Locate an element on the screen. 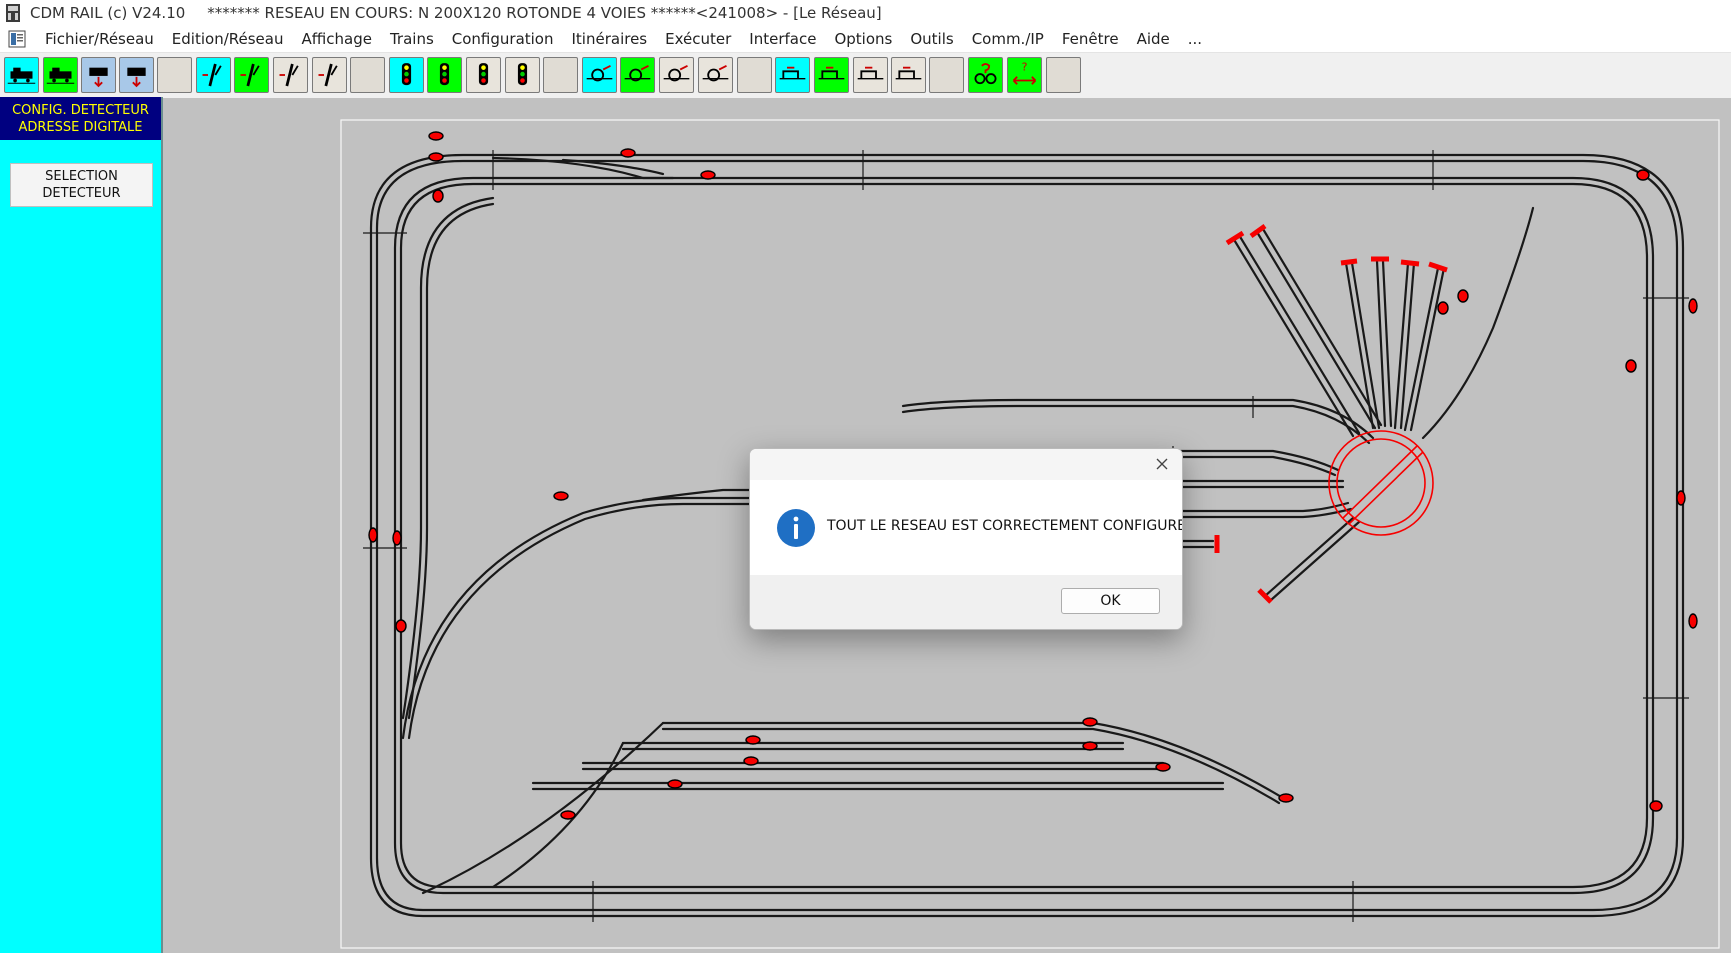 Image resolution: width=1731 pixels, height=953 pixels. panel-header-line-2: ADRESSE DIGITALE is located at coordinates (80, 127).